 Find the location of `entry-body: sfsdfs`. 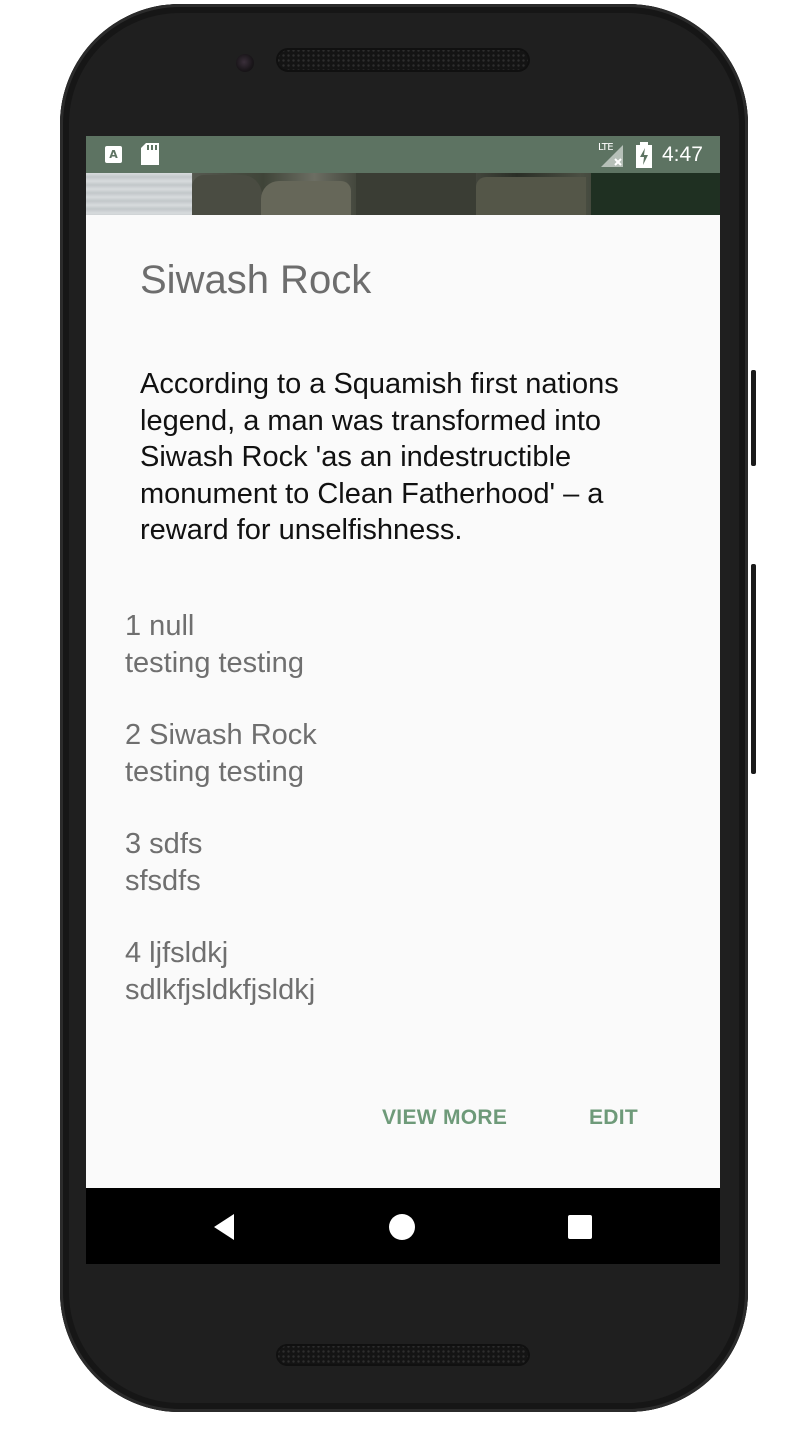

entry-body: sfsdfs is located at coordinates (163, 880).